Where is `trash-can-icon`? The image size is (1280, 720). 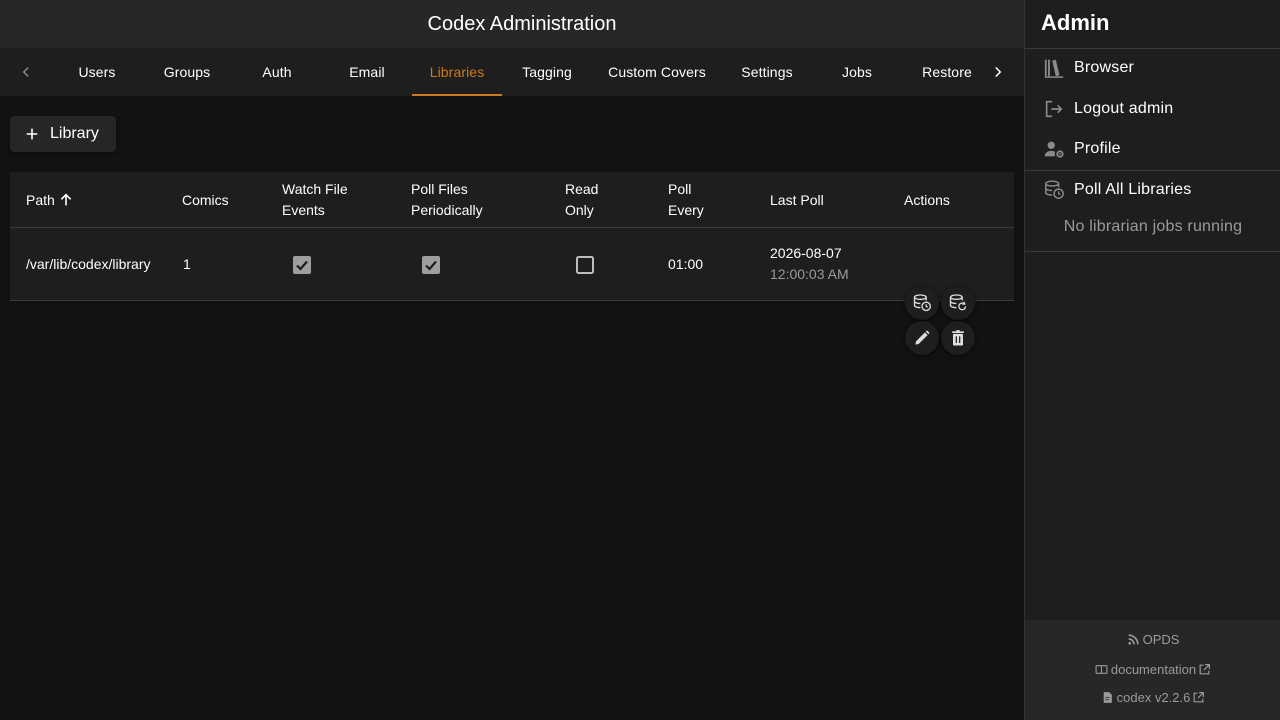
trash-can-icon is located at coordinates (958, 338).